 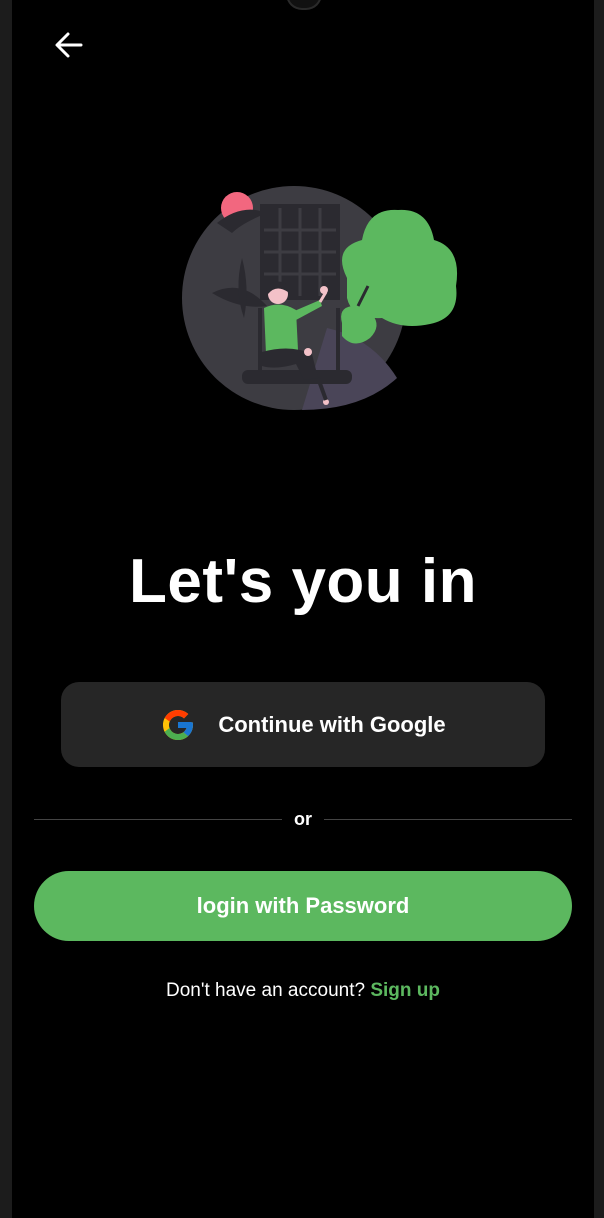 I want to click on signup-prompt: Don't have an account?, so click(x=266, y=990).